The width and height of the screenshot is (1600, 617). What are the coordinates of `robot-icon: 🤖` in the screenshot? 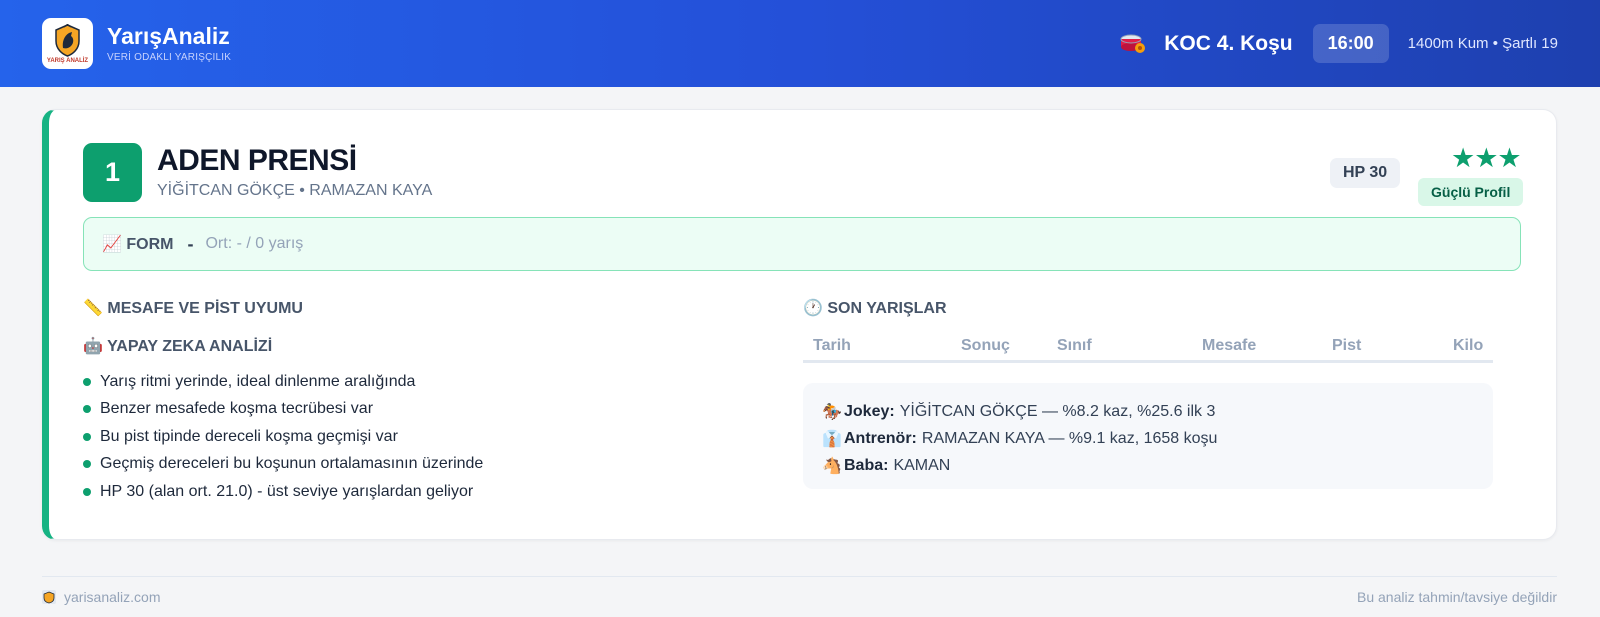 It's located at (93, 346).